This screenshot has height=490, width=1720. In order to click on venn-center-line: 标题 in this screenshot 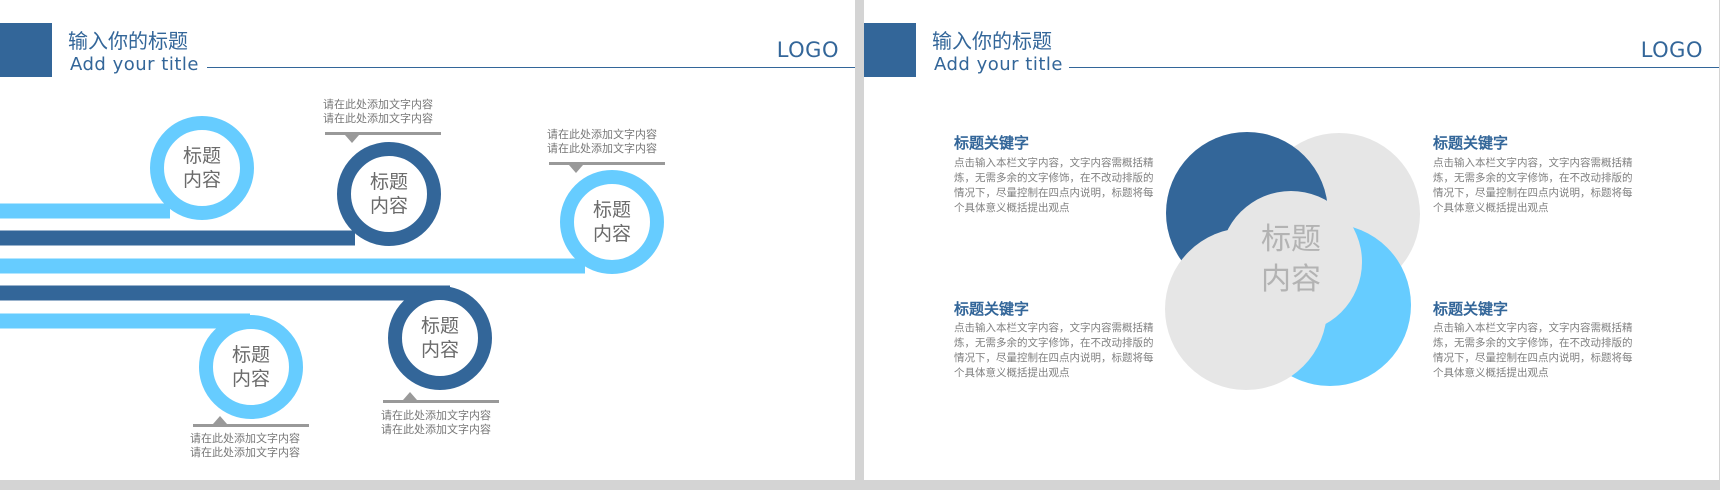, I will do `click(1291, 239)`.